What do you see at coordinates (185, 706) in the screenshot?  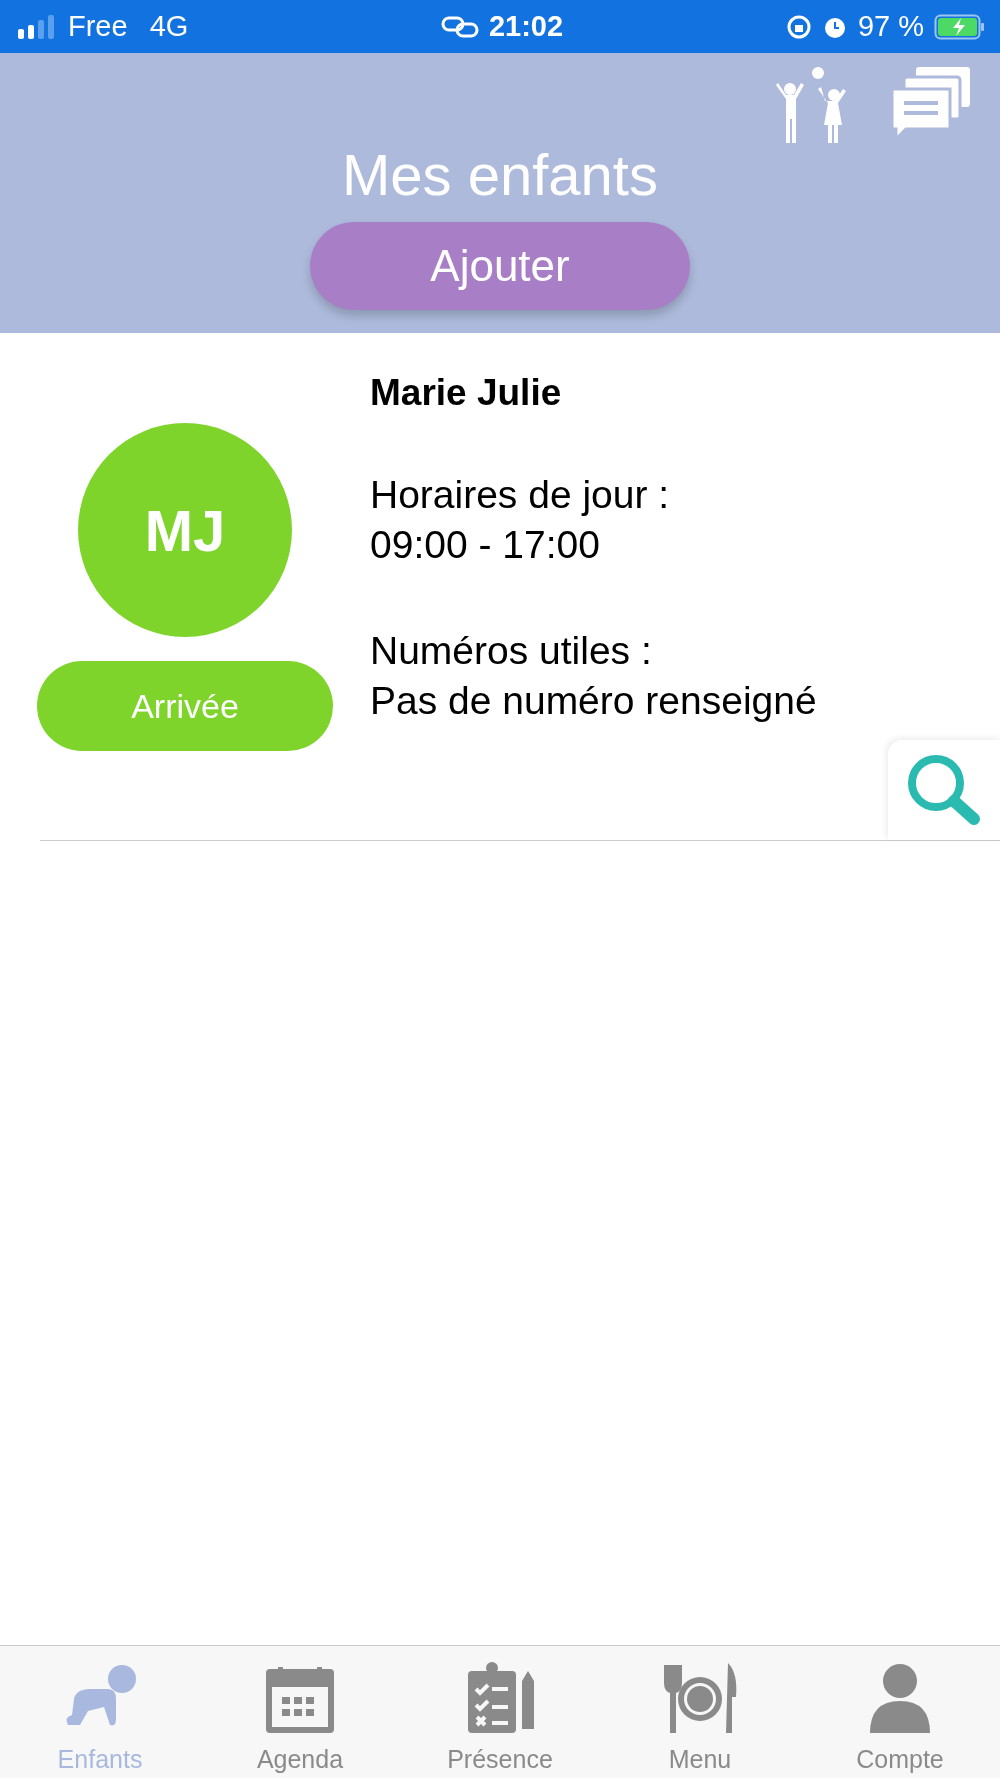 I see `arrival-button: Arrivée` at bounding box center [185, 706].